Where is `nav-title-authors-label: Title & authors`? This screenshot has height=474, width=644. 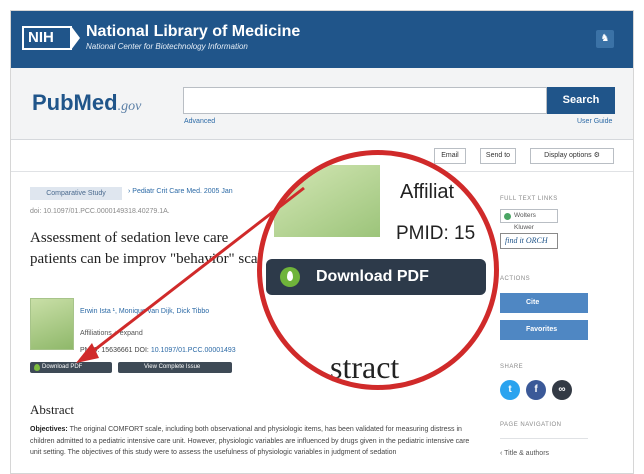
nav-title-authors-label: Title & authors is located at coordinates (527, 453).